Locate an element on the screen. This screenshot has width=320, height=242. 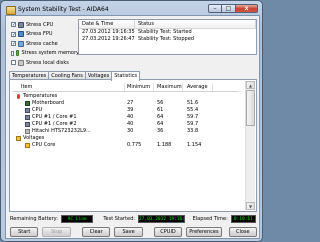
maximize-button: □ is located at coordinates (229, 8).